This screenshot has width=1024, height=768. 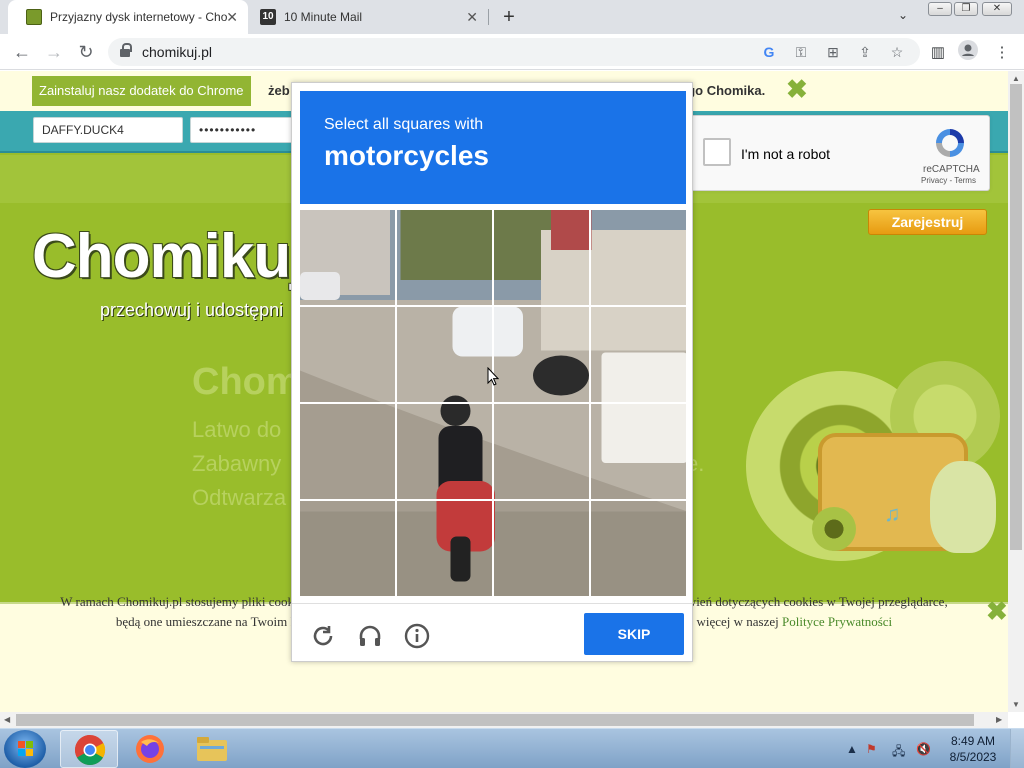 I want to click on start-button, so click(x=25, y=749).